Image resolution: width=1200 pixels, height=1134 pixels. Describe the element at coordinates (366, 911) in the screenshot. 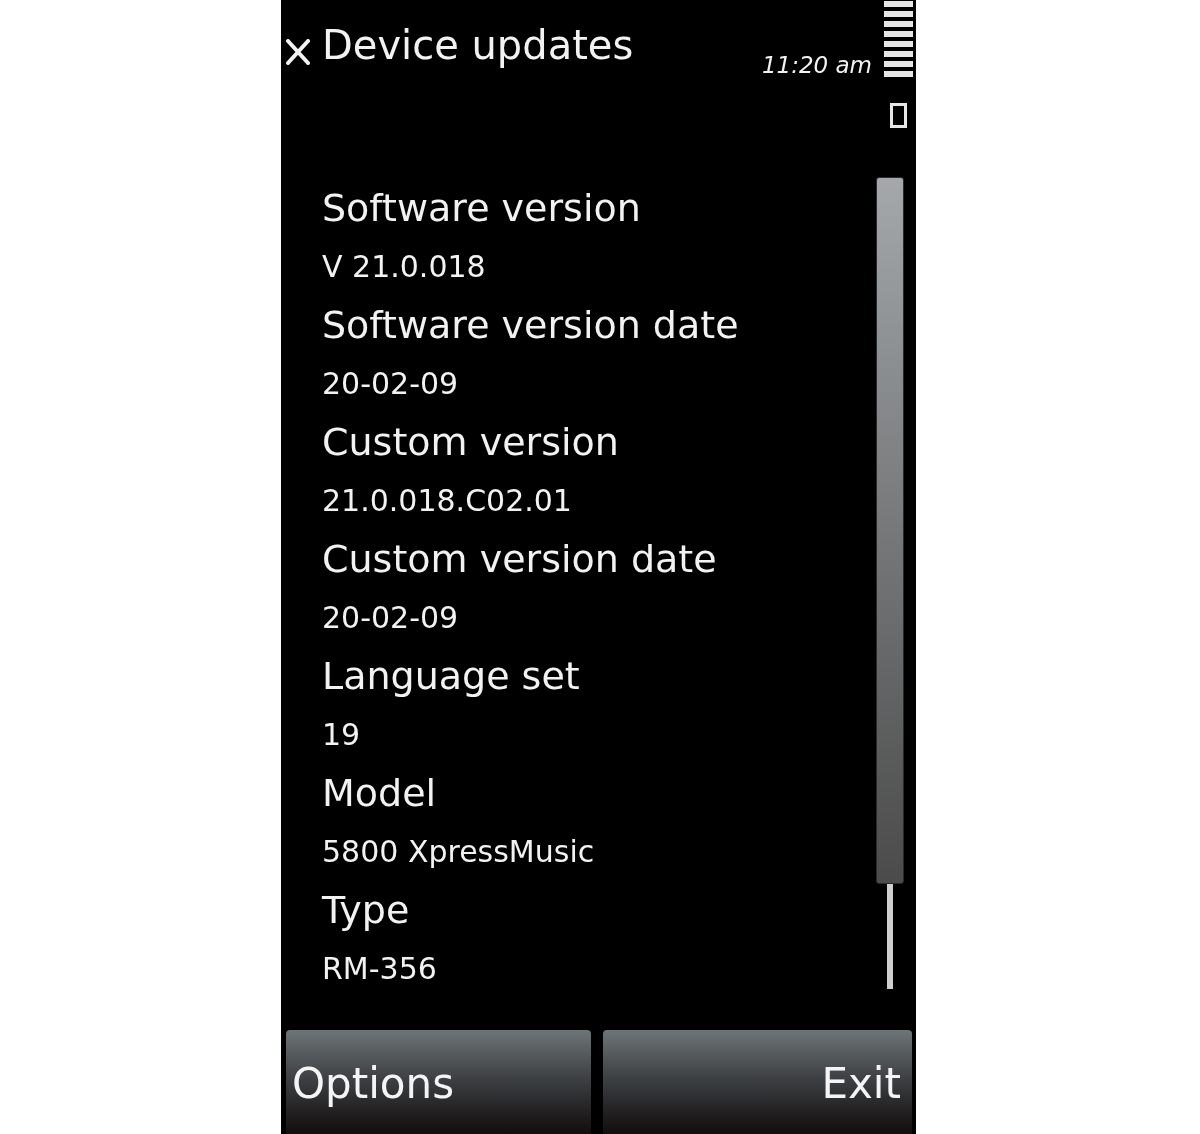

I see `detail-label: Type` at that location.